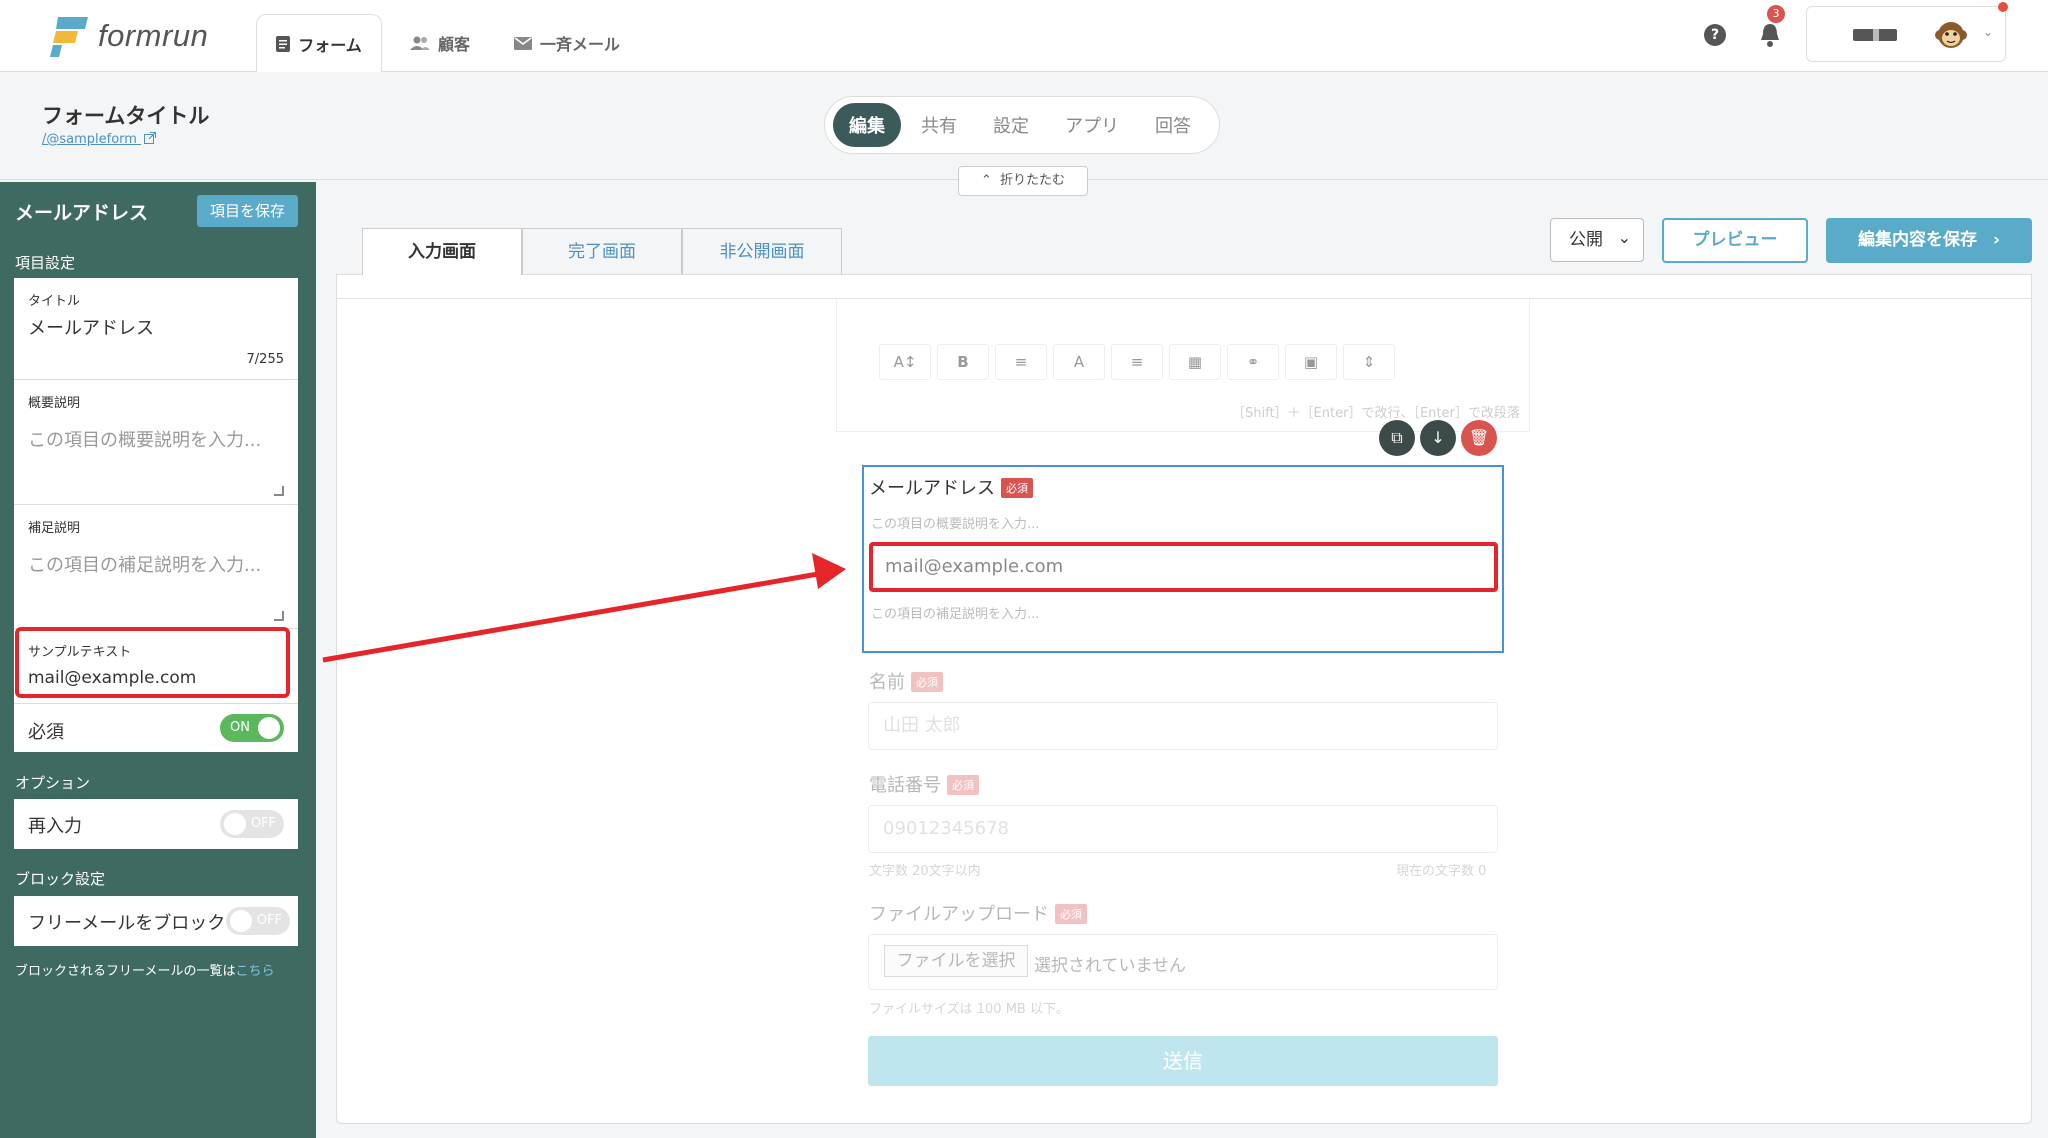 The height and width of the screenshot is (1138, 2048). I want to click on nav-tab-form: フォーム, so click(319, 43).